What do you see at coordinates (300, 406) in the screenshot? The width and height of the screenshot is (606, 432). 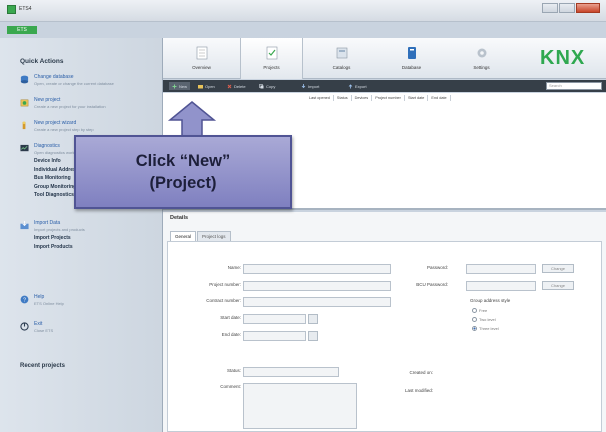 I see `comment-field` at bounding box center [300, 406].